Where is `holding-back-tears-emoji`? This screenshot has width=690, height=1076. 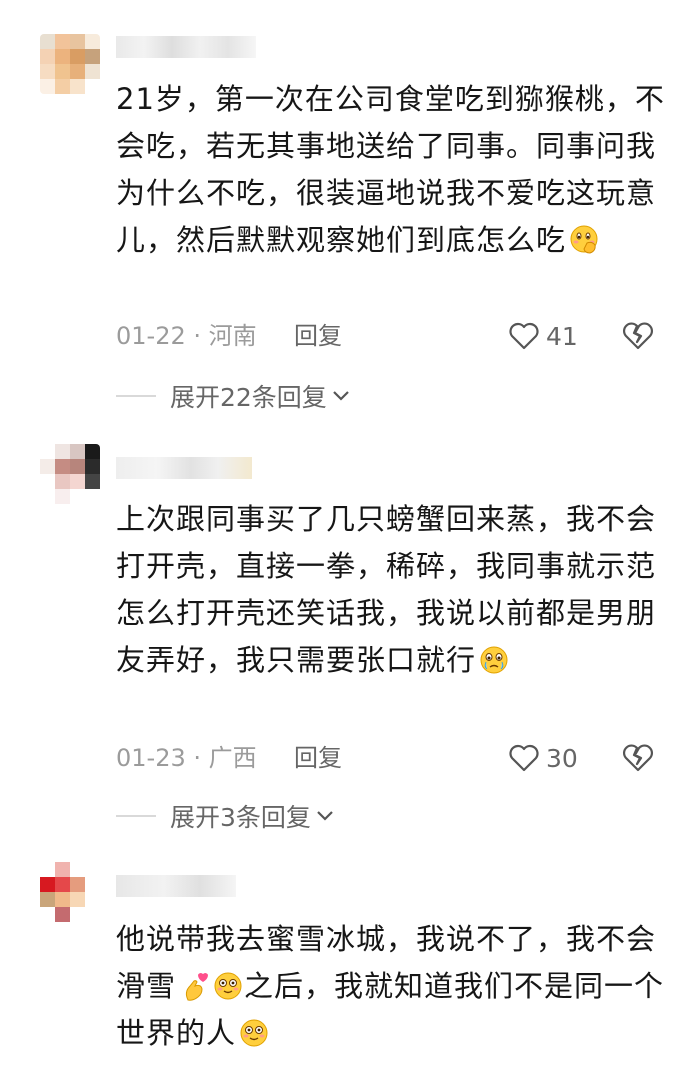 holding-back-tears-emoji is located at coordinates (494, 660).